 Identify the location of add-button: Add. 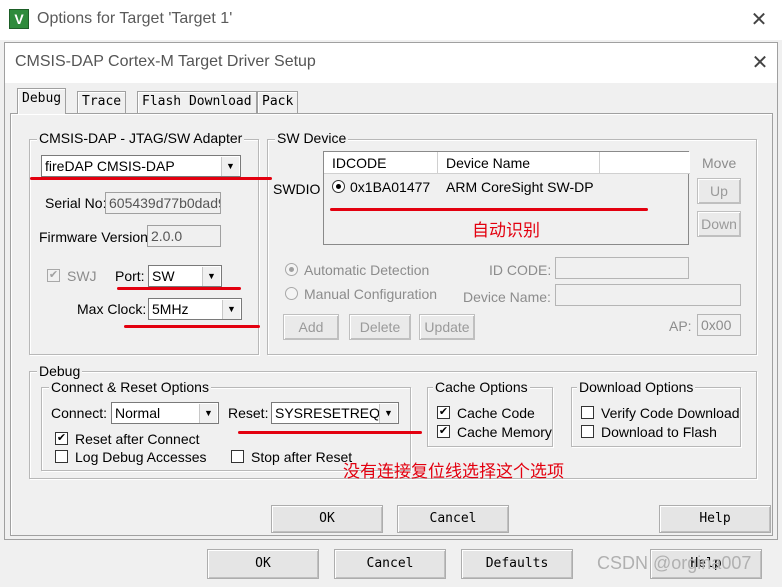
(311, 327).